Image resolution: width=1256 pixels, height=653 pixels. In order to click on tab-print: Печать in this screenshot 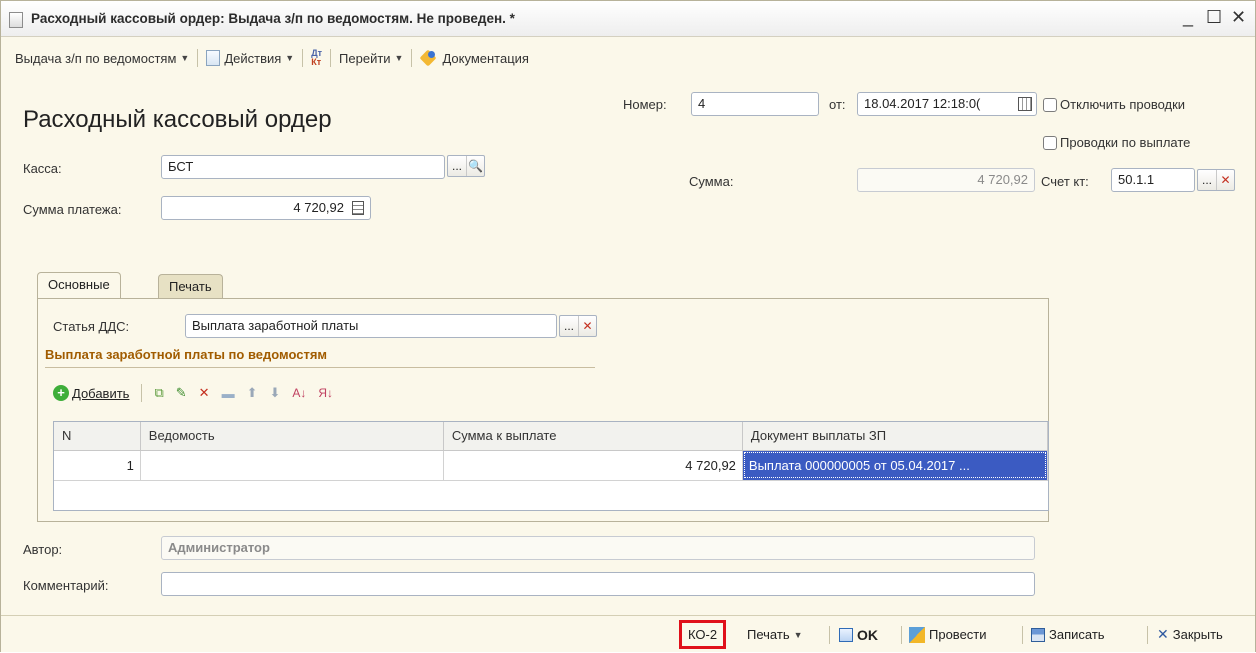, I will do `click(190, 287)`.